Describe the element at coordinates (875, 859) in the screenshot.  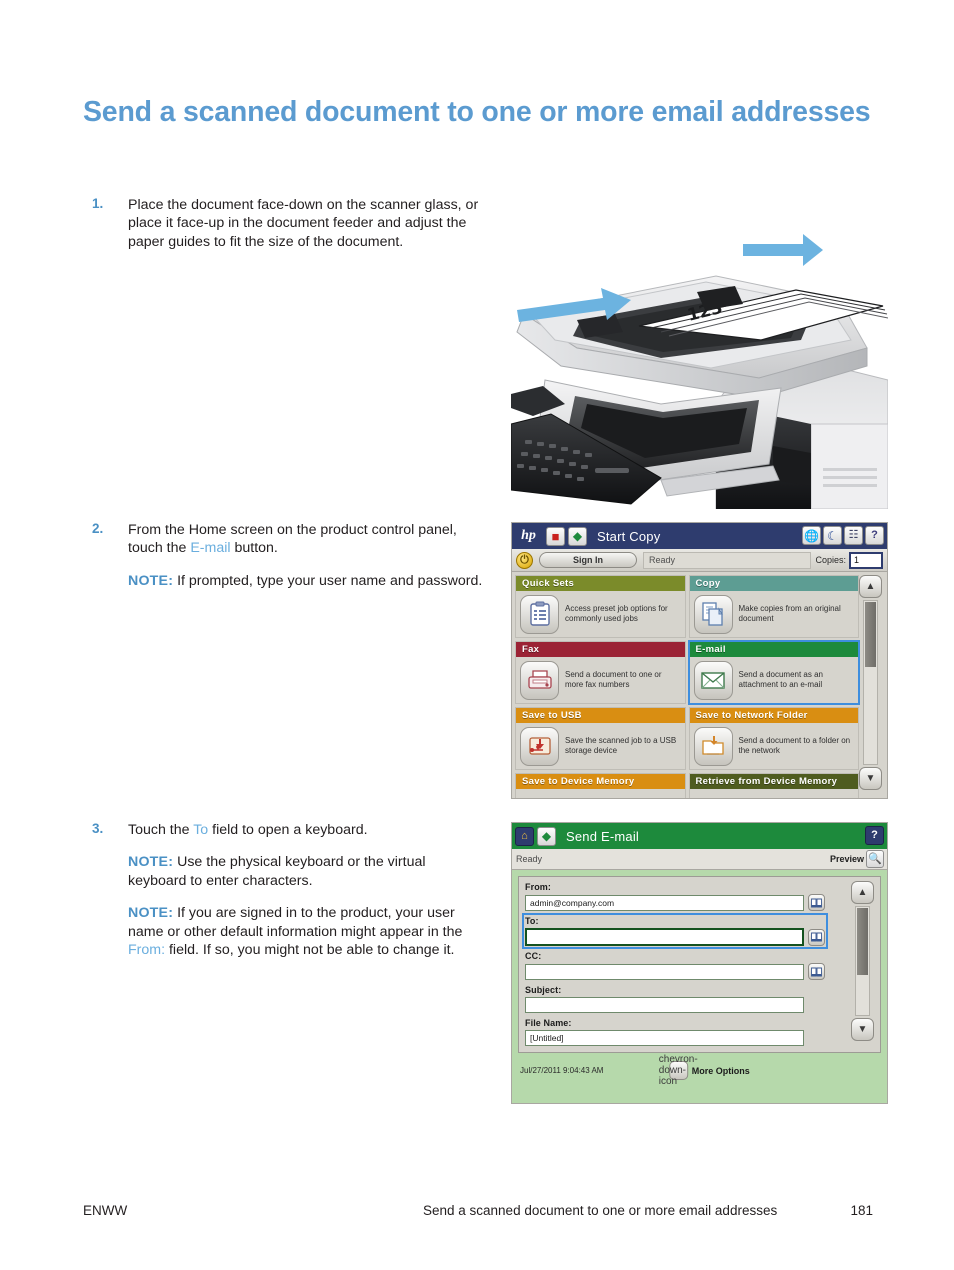
I see `magnifier-icon: 🔍` at that location.